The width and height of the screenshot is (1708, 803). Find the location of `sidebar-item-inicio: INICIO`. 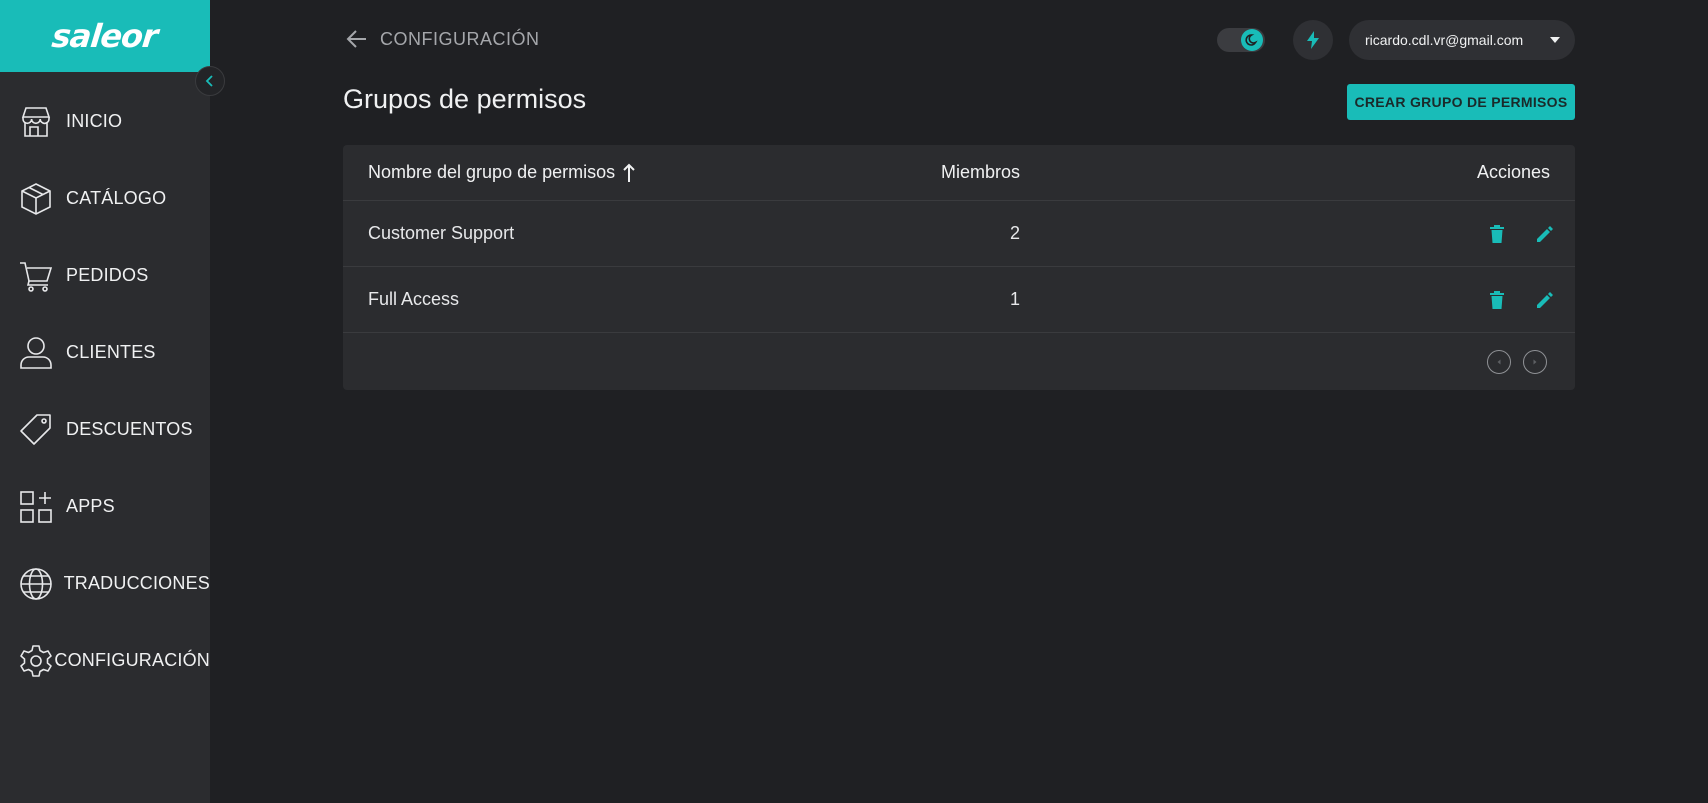

sidebar-item-inicio: INICIO is located at coordinates (105, 121).